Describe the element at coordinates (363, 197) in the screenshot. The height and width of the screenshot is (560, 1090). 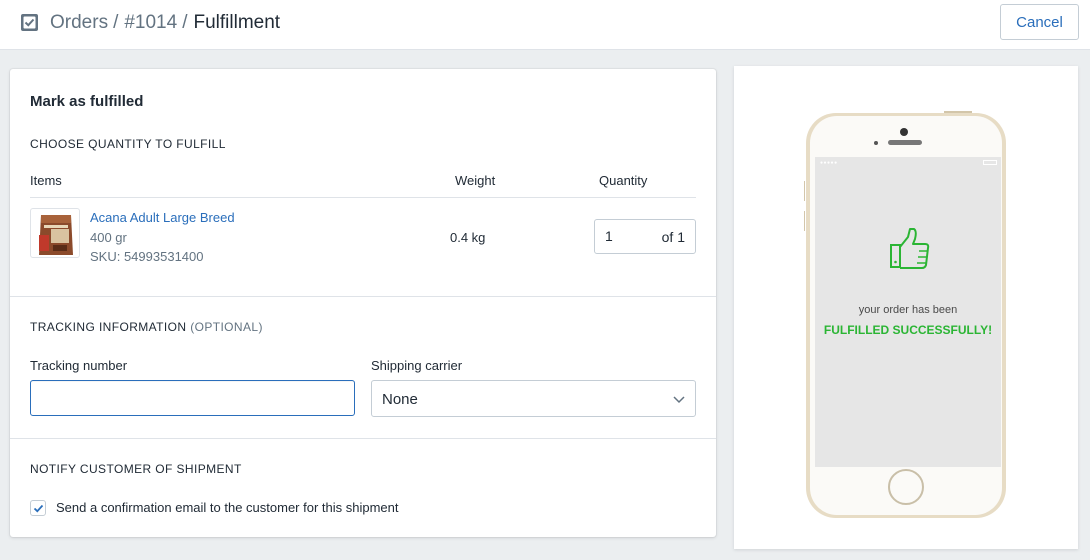
I see `divider` at that location.